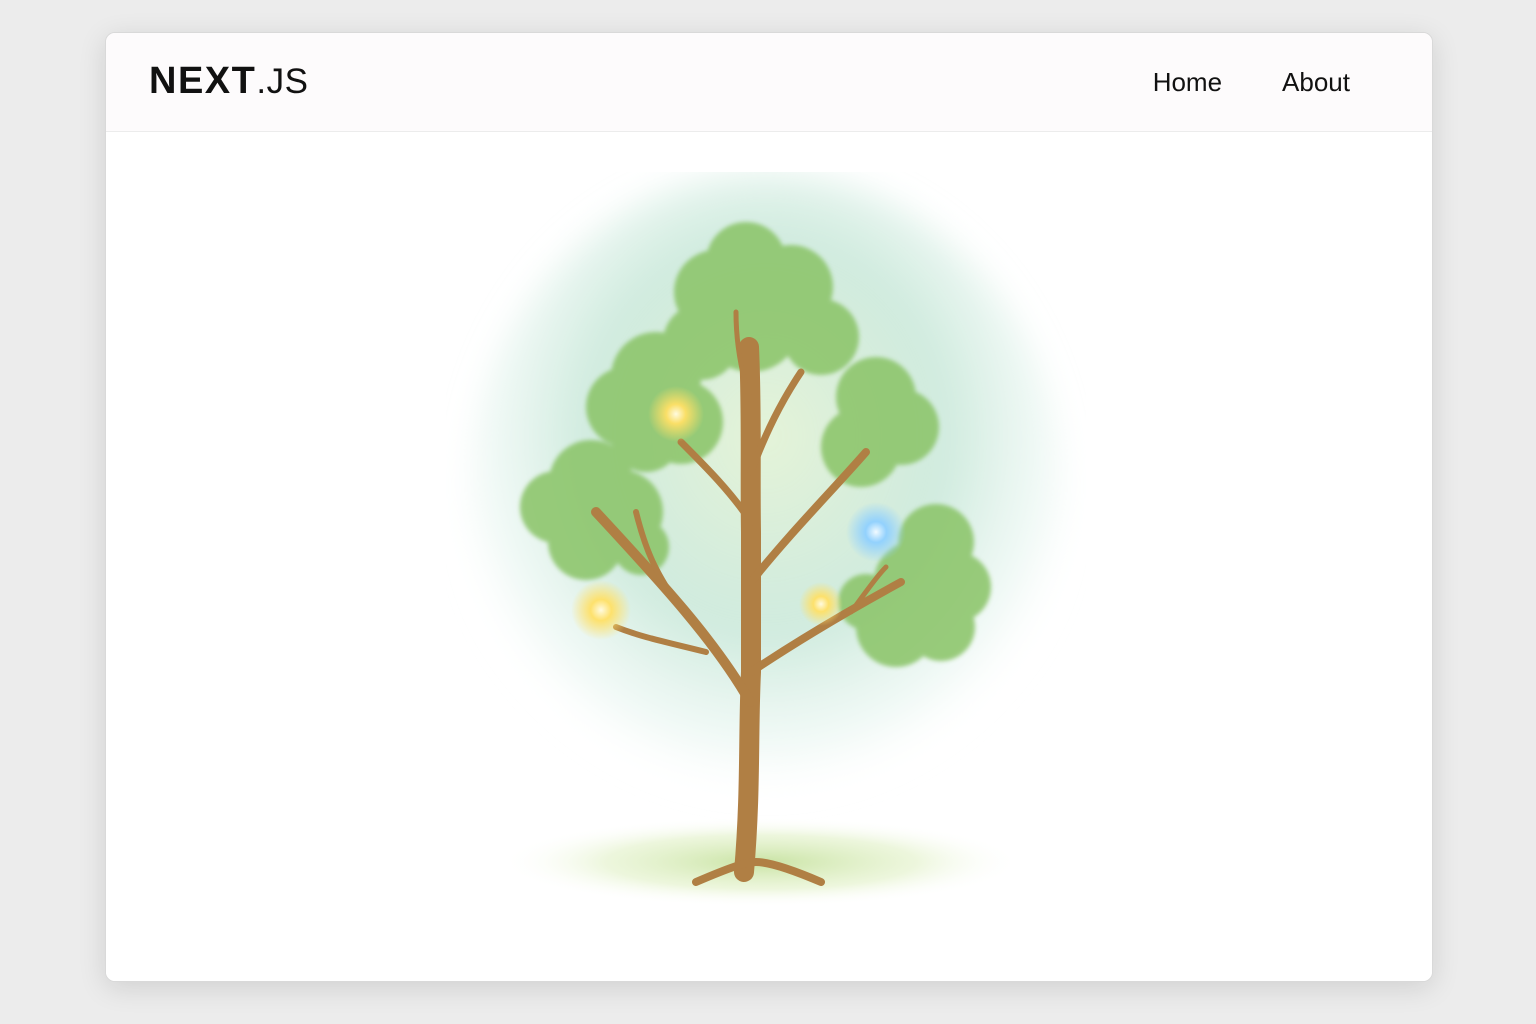 This screenshot has height=1024, width=1536. Describe the element at coordinates (1251, 82) in the screenshot. I see `main-nav: Home About` at that location.